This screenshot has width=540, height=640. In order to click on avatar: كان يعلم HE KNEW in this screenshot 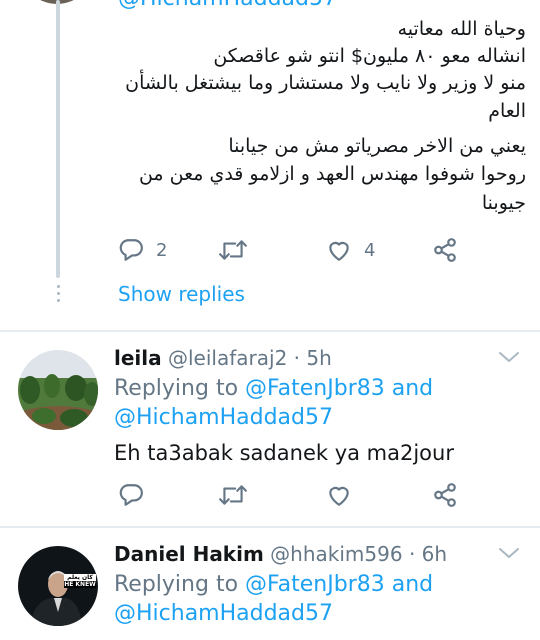, I will do `click(58, 586)`.